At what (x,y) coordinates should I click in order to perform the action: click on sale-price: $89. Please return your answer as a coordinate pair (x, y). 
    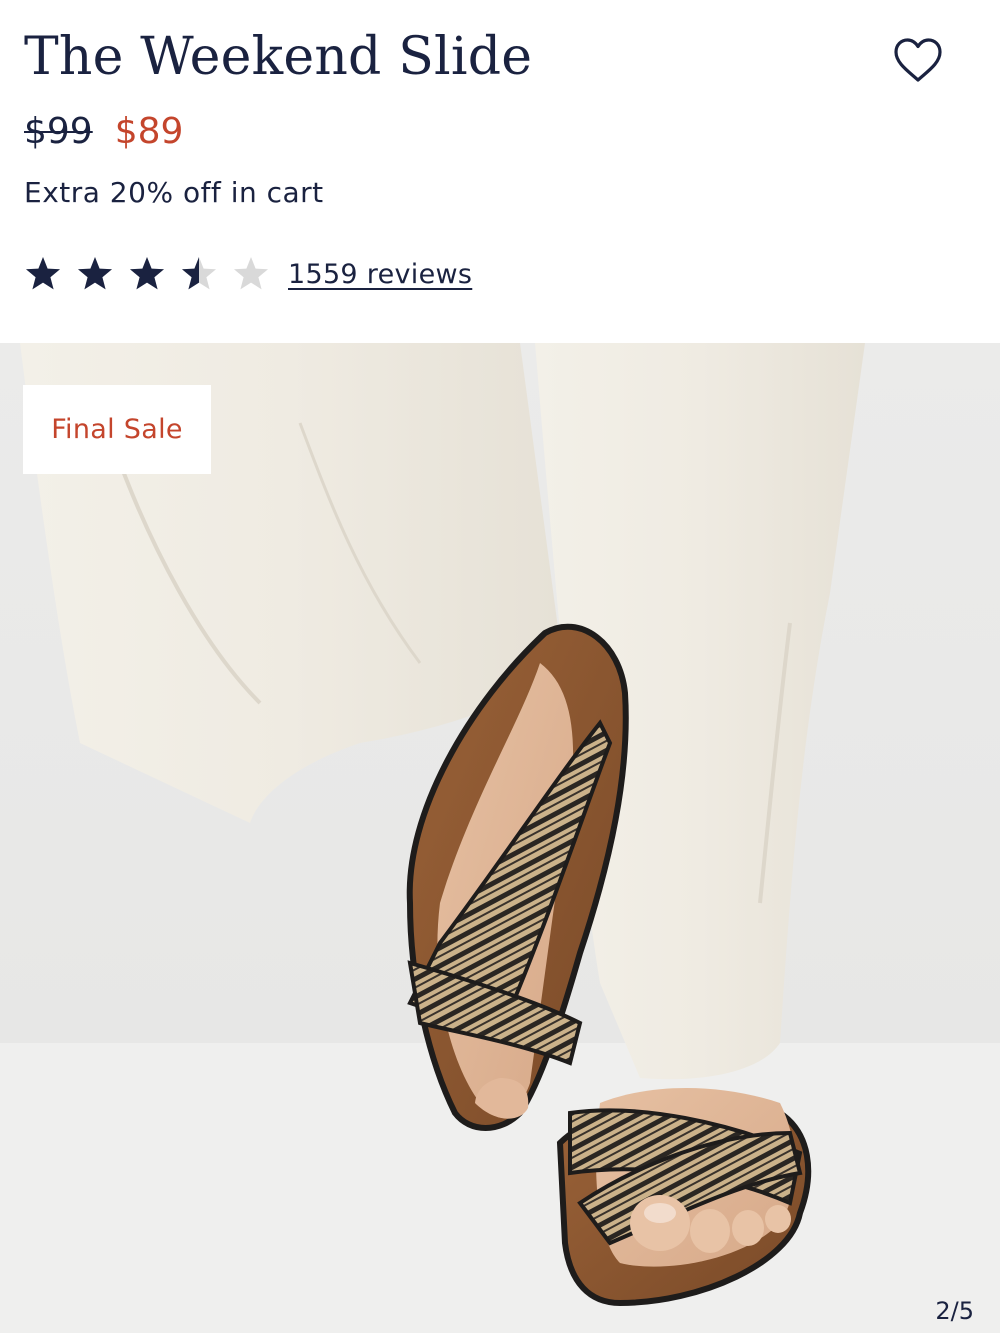
    Looking at the image, I should click on (149, 131).